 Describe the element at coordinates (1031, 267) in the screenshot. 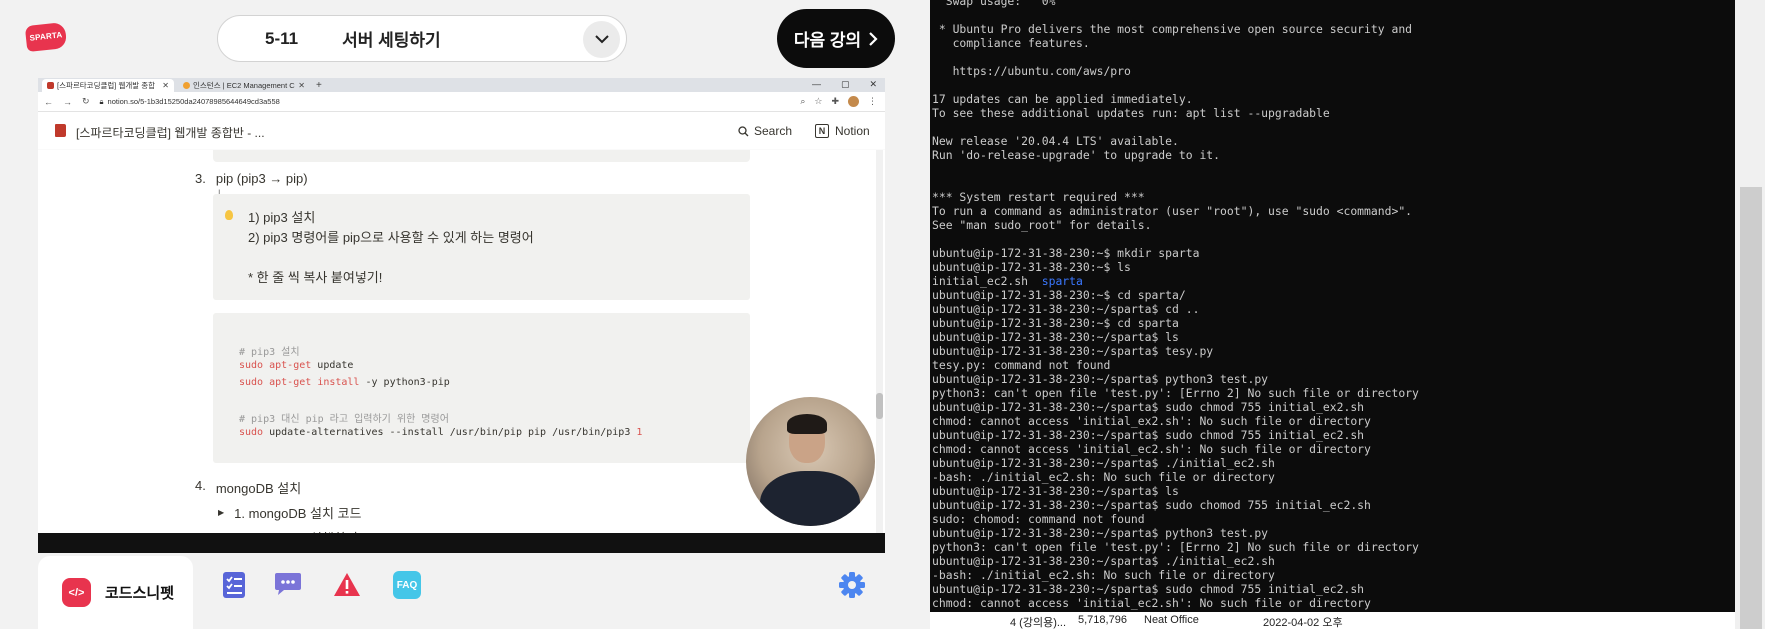

I see `terminal-line: ubuntu@ip-172-31-38-230:~$ ls` at that location.